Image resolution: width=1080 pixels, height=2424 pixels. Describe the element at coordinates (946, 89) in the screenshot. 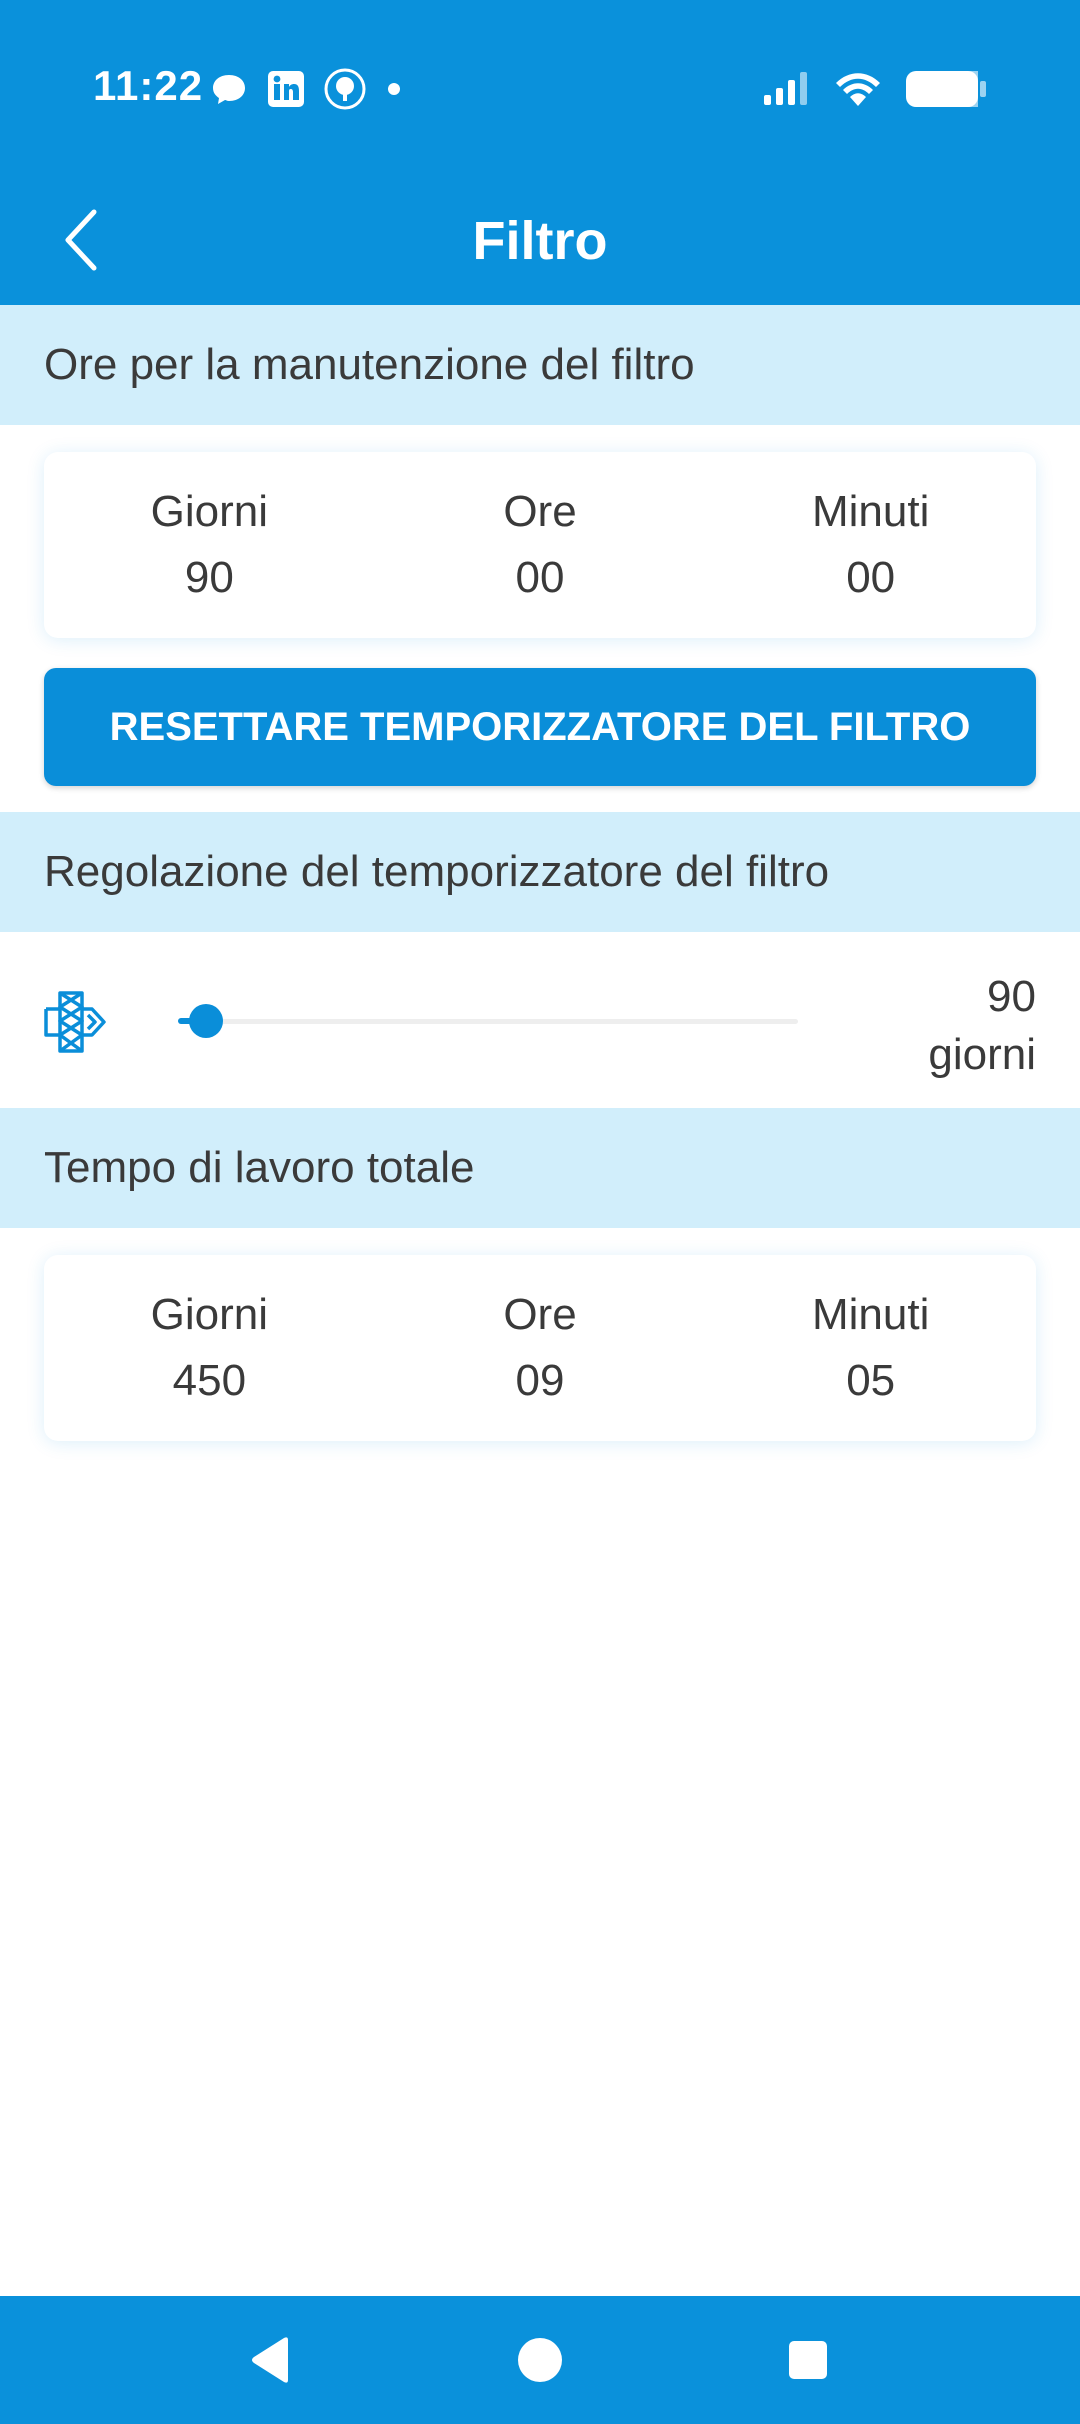

I see `battery-icon` at that location.